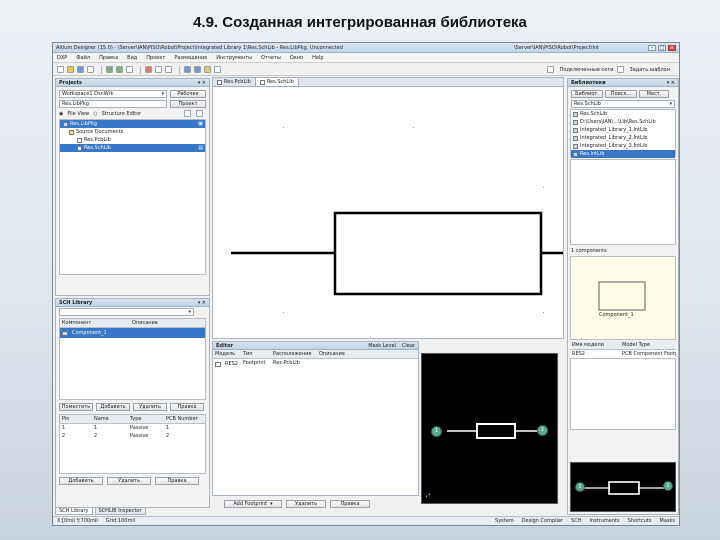 This screenshot has height=540, width=720. What do you see at coordinates (132, 333) in the screenshot?
I see `component-row: Component_1` at bounding box center [132, 333].